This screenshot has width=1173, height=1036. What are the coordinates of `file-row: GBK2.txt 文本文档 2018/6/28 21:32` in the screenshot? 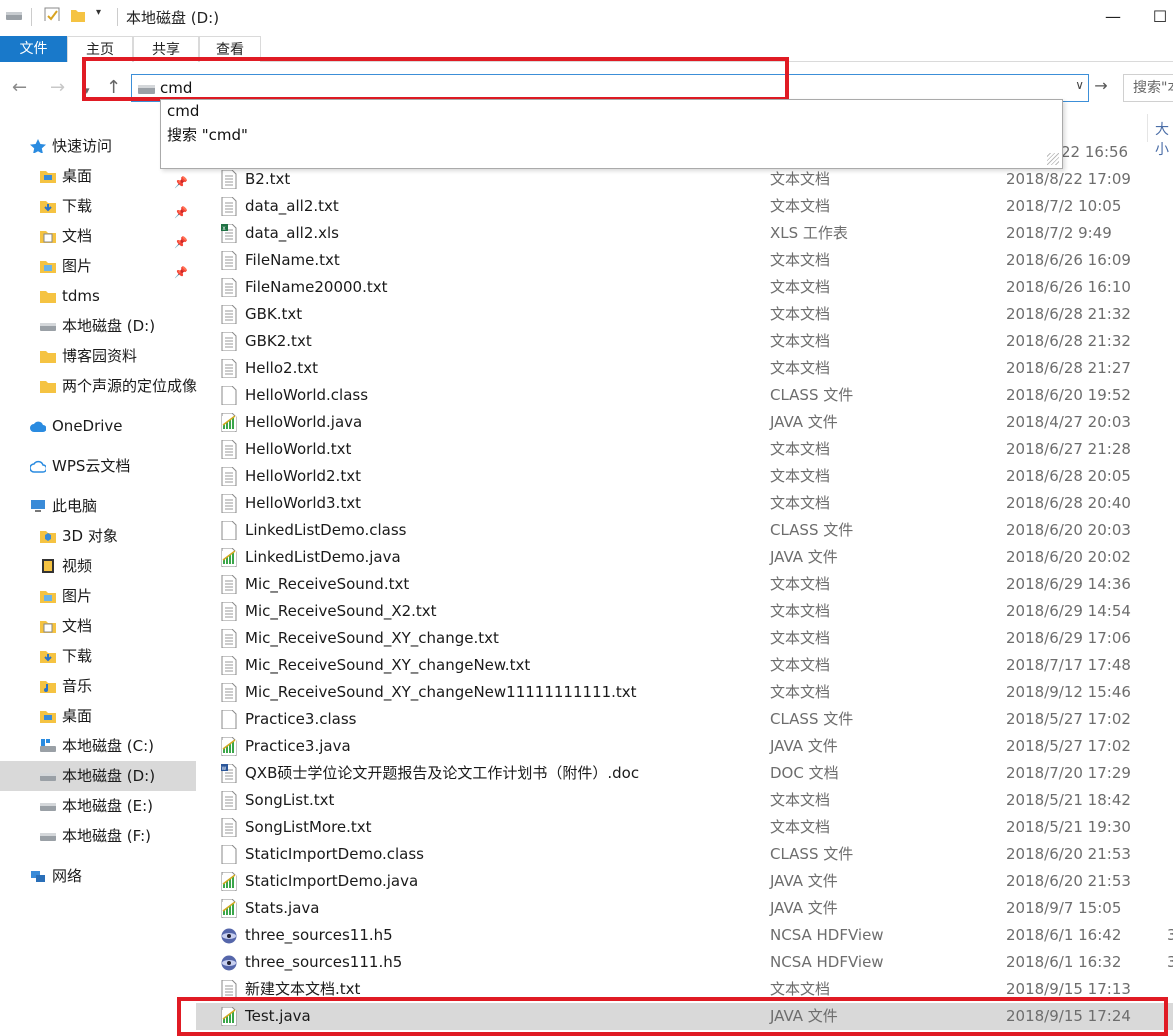 It's located at (684, 341).